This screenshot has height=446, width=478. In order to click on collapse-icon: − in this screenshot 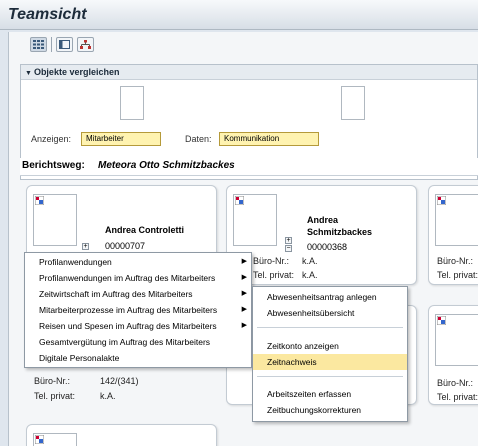, I will do `click(288, 248)`.